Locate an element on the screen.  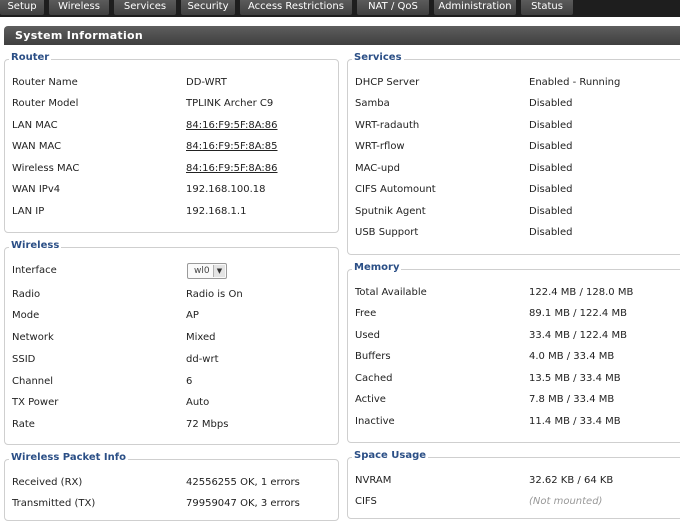
wrt-rflow-value: Disabled is located at coordinates (551, 146).